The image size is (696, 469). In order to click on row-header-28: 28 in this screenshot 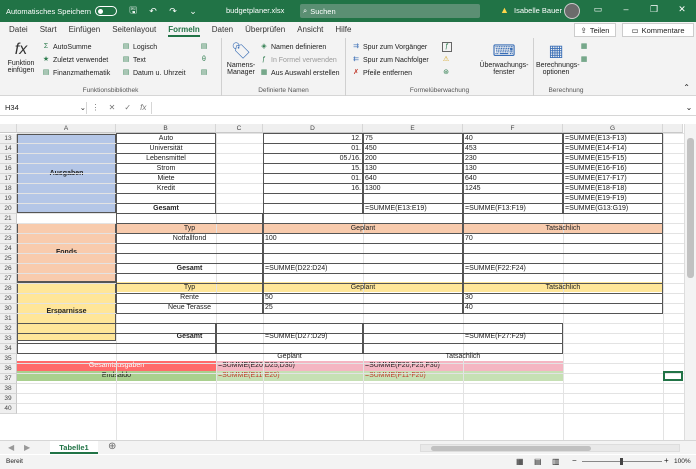, I will do `click(8, 289)`.